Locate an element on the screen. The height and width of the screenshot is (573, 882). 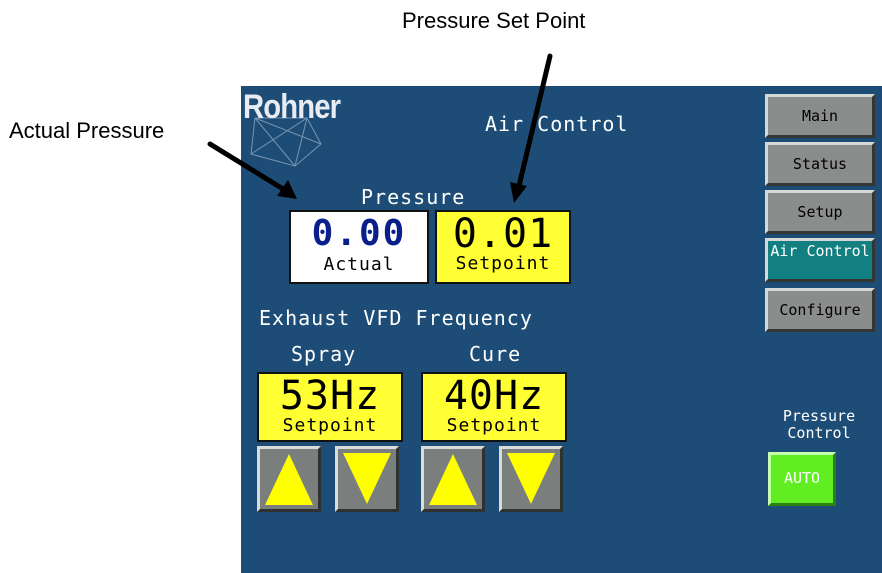
set-point-arrowhead is located at coordinates (518, 192).